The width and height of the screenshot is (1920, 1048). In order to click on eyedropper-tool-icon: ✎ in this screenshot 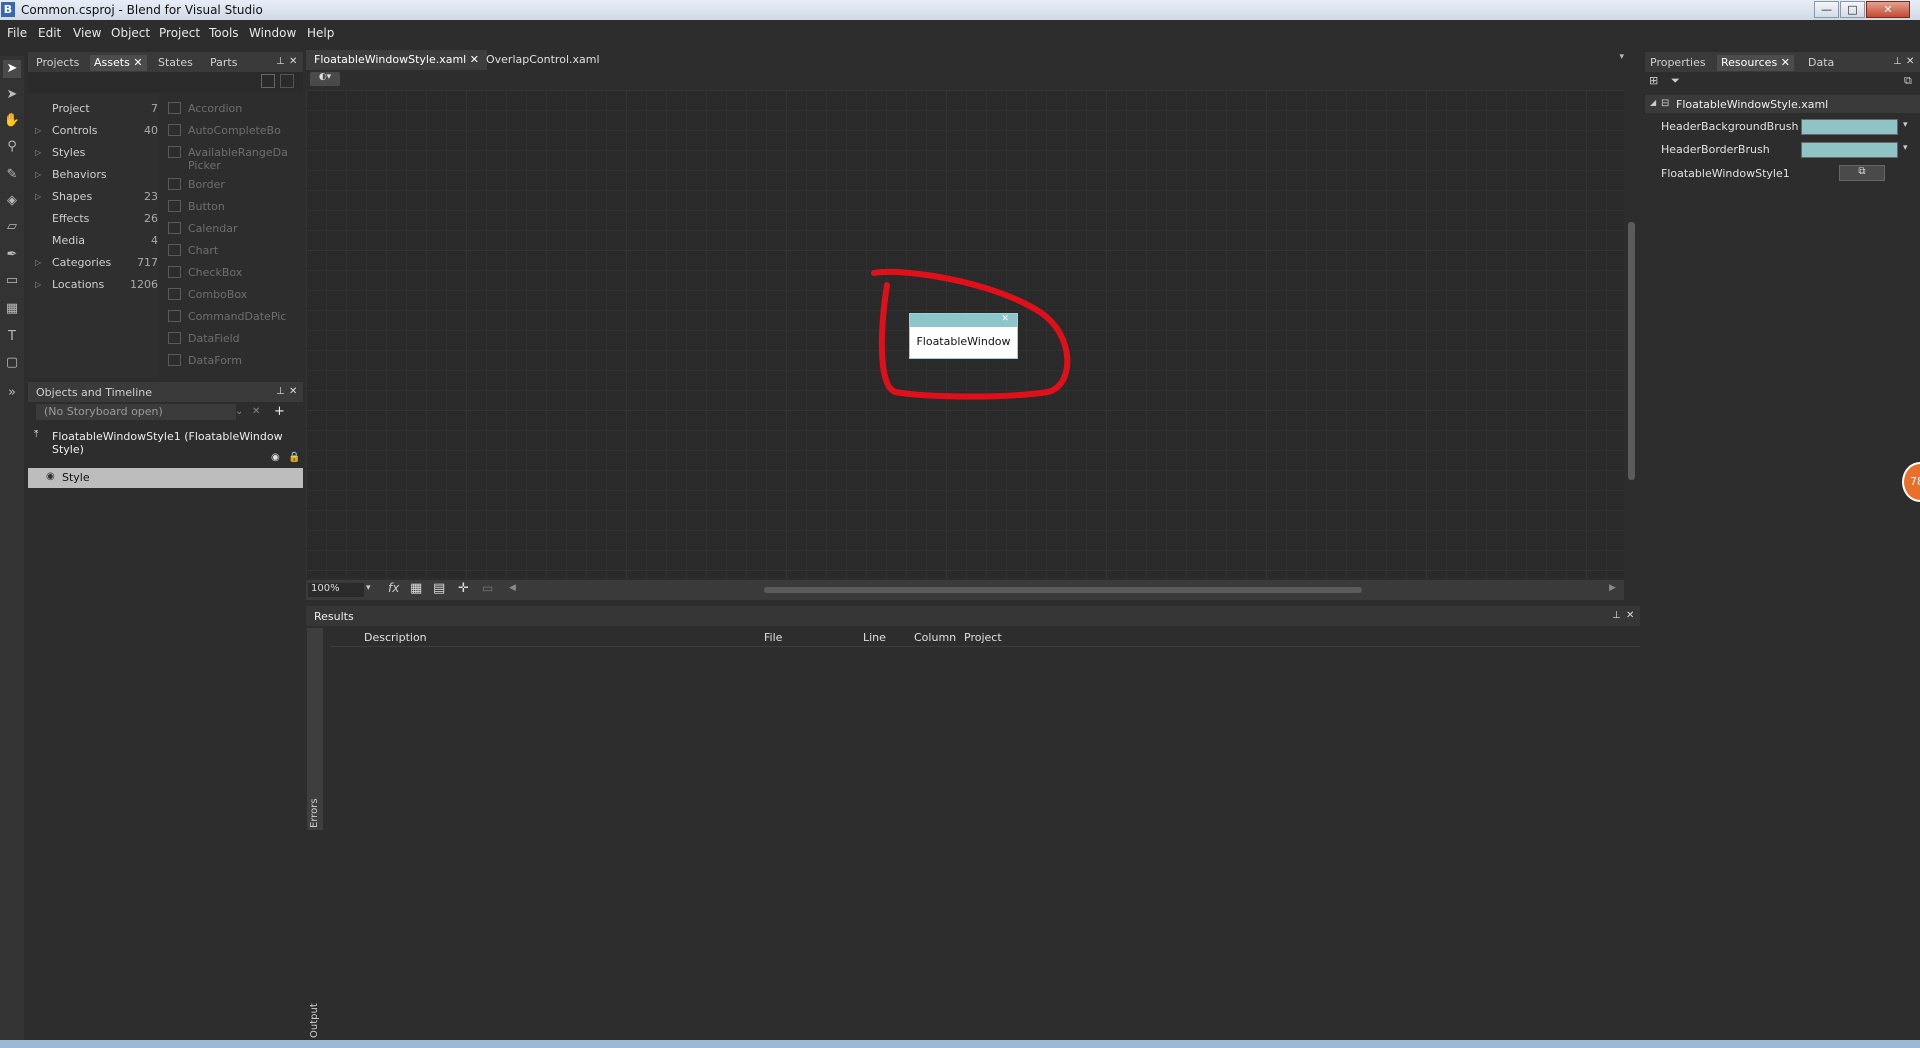, I will do `click(12, 175)`.